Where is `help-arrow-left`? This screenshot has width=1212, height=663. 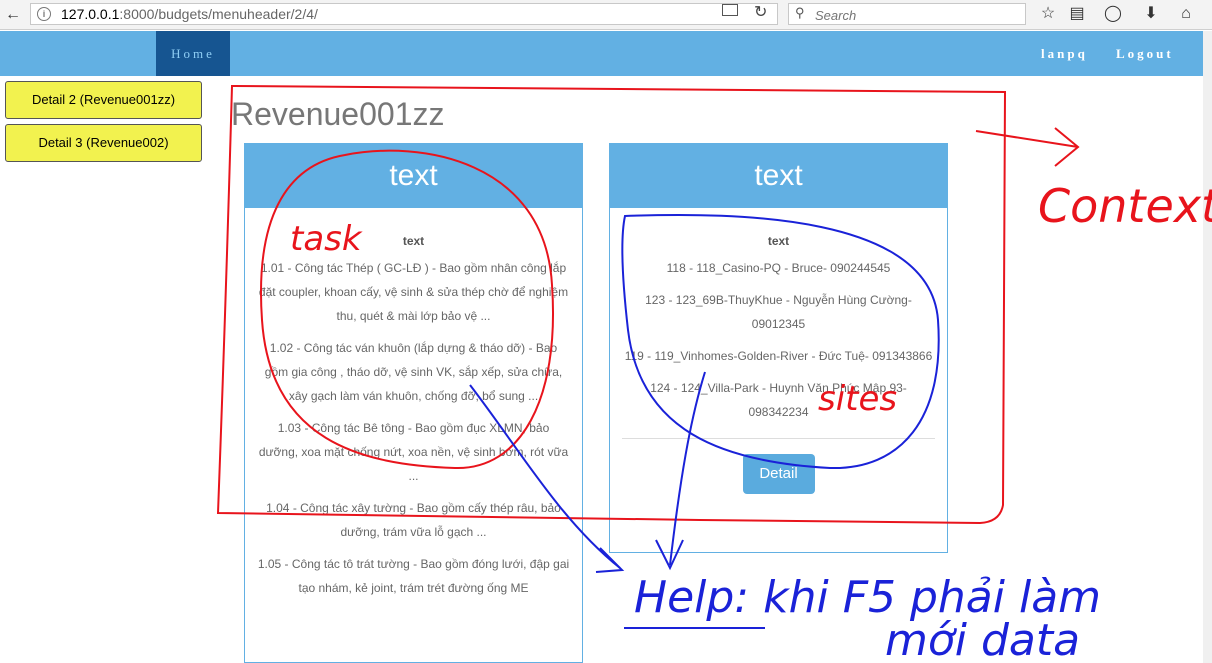
help-arrow-left is located at coordinates (545, 476).